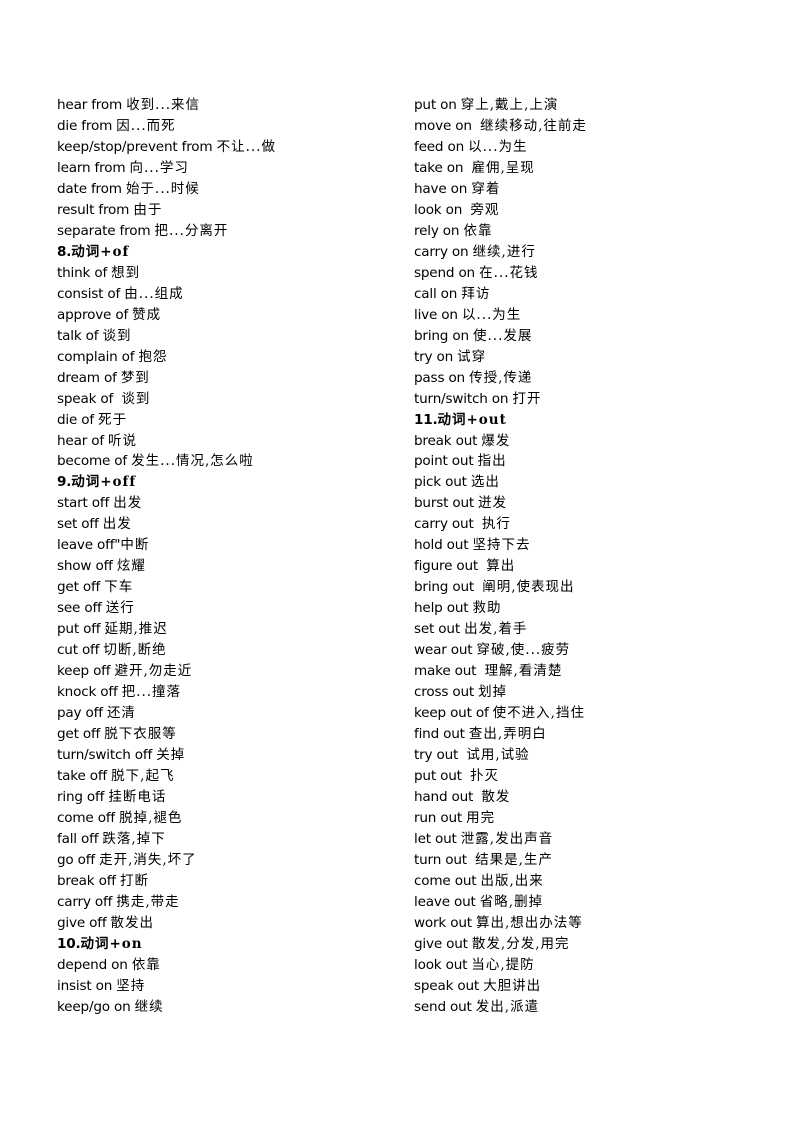  I want to click on phrase-entry: keep out of 使不进入,挡住, so click(500, 713).